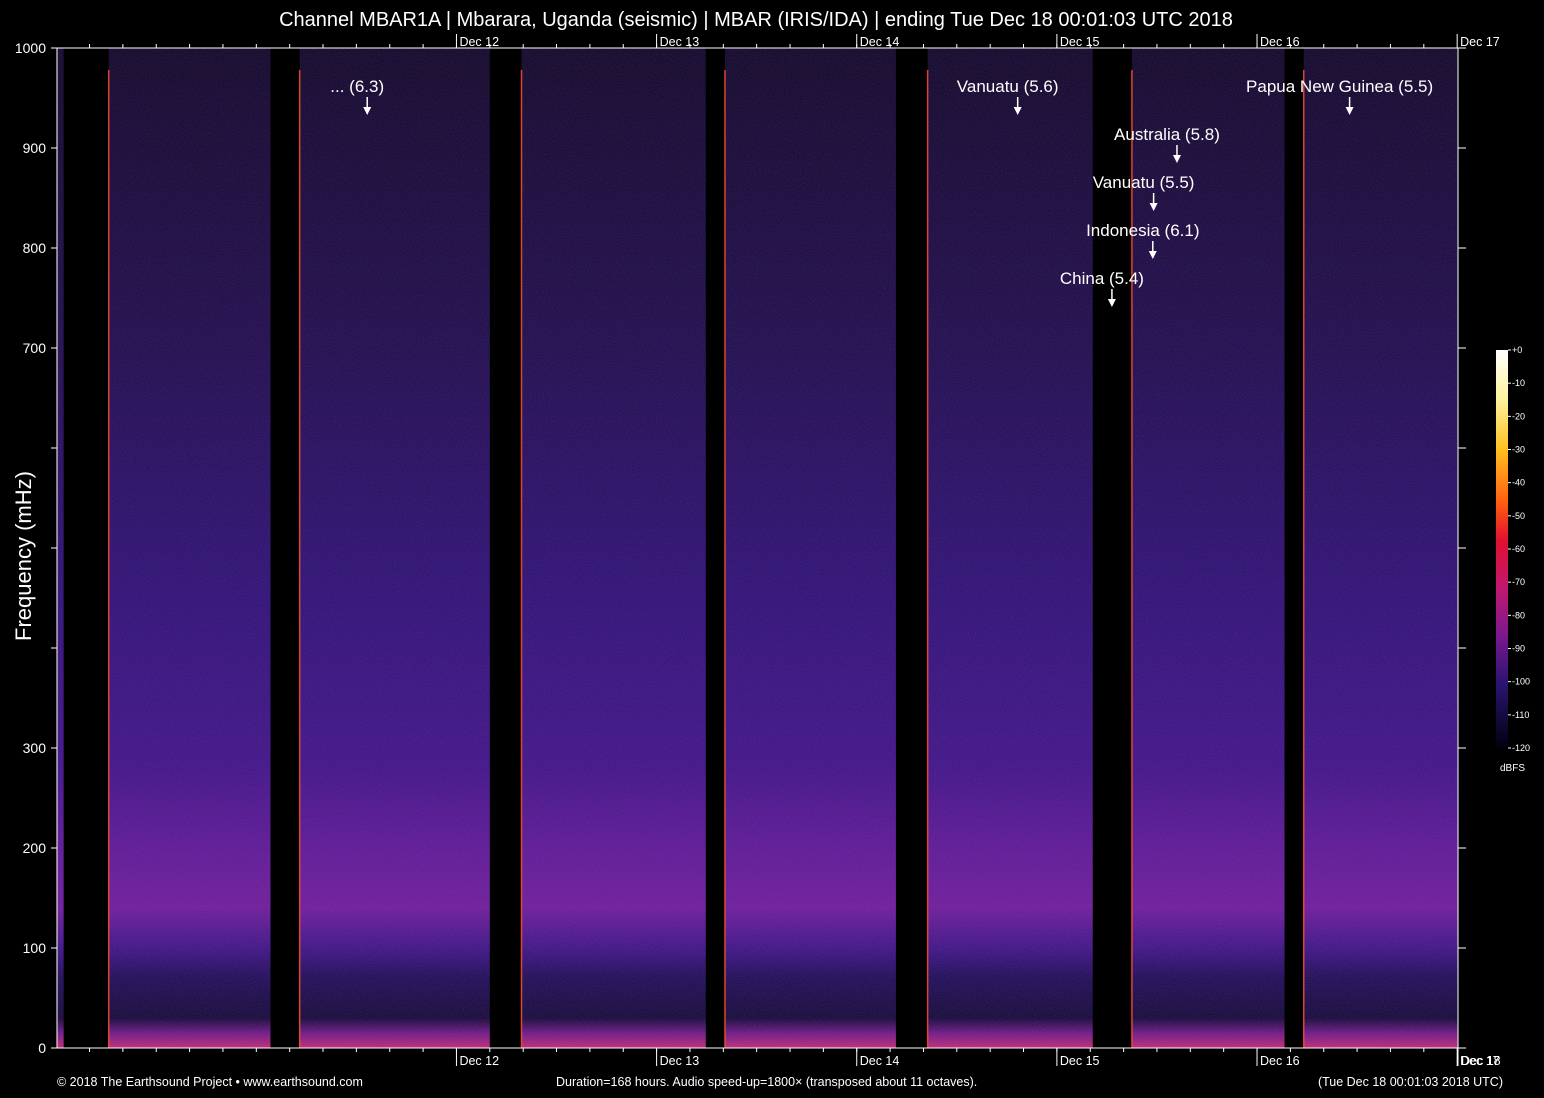  I want to click on x-tick-label: Dec 14, so click(880, 1061).